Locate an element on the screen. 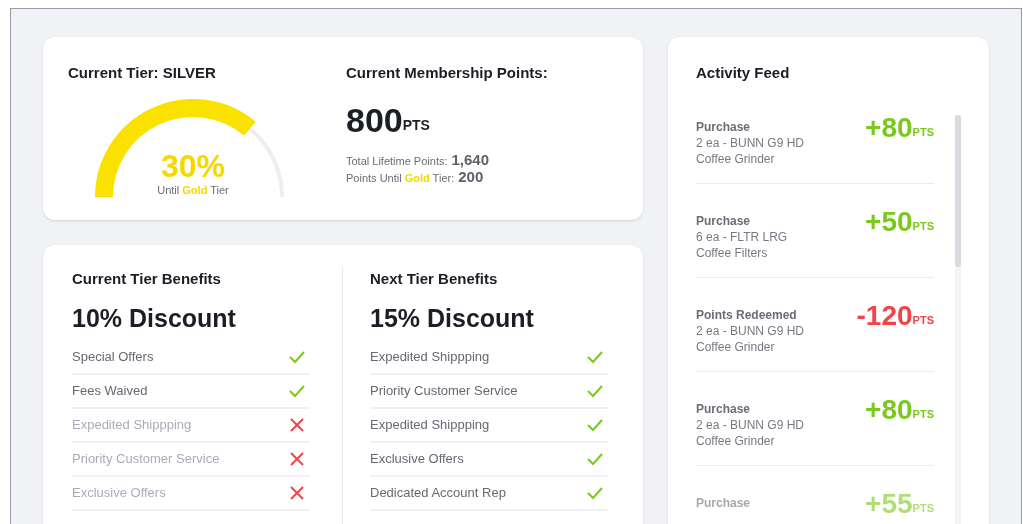 The height and width of the screenshot is (524, 1023). benefit-label: Dedicated Account Rep is located at coordinates (438, 493).